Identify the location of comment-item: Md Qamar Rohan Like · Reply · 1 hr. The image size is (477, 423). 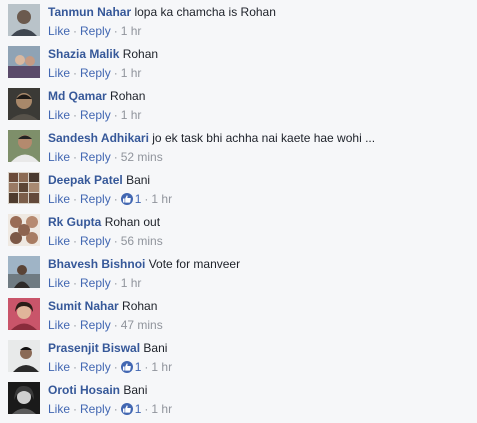
(238, 109).